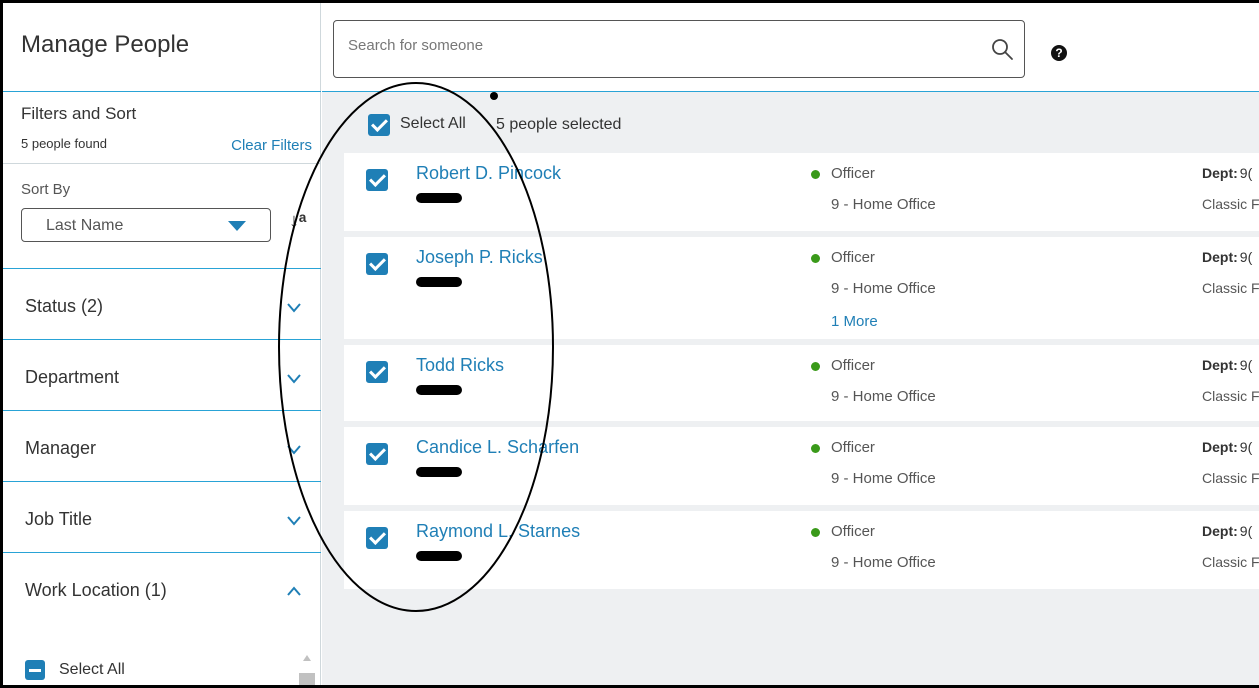 This screenshot has width=1259, height=688. What do you see at coordinates (92, 669) in the screenshot?
I see `work-location-select-all-label: Select All` at bounding box center [92, 669].